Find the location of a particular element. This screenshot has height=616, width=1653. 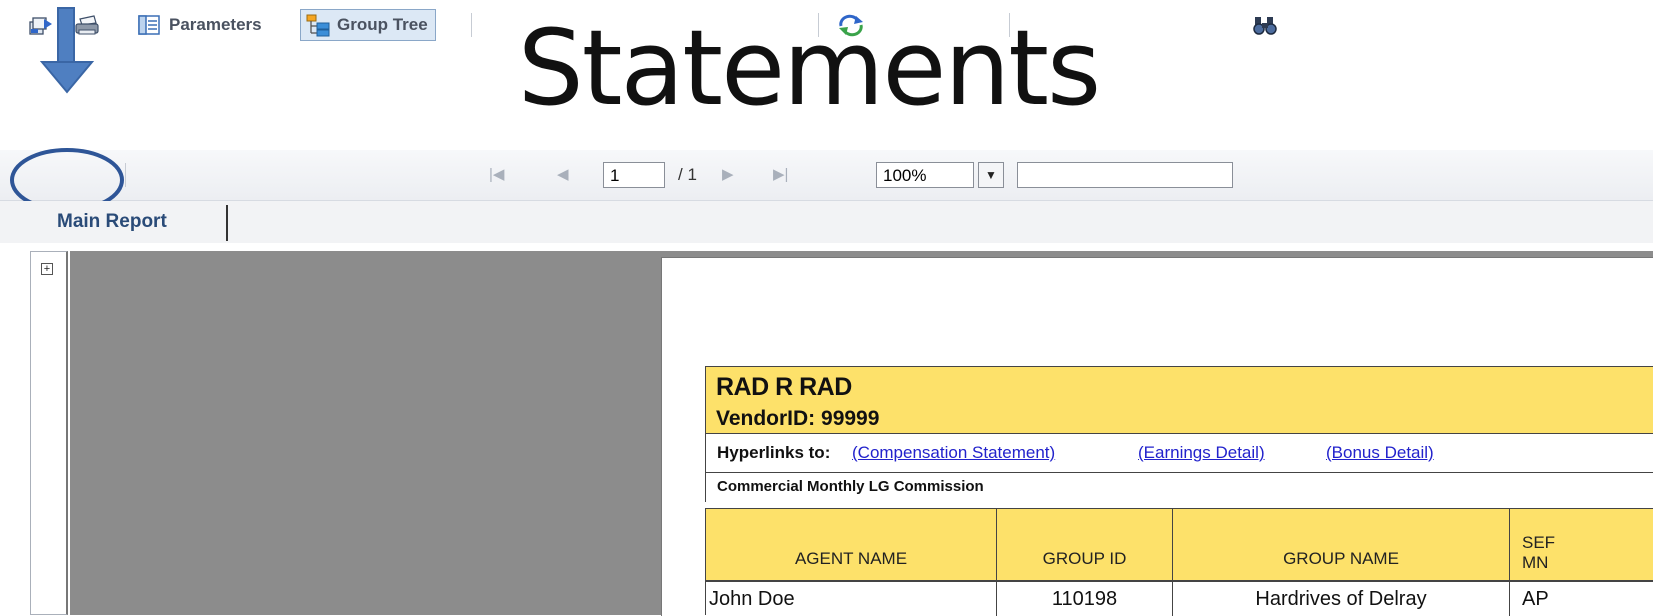

tree-expand-button: + is located at coordinates (47, 269).